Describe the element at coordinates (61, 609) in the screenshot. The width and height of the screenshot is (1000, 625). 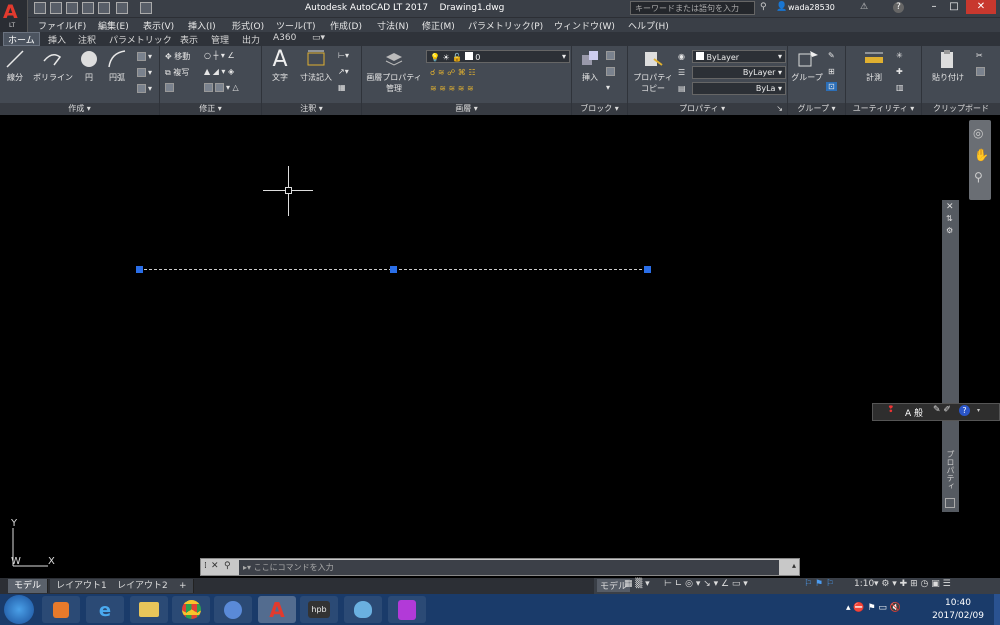
I see `media-player-icon` at that location.